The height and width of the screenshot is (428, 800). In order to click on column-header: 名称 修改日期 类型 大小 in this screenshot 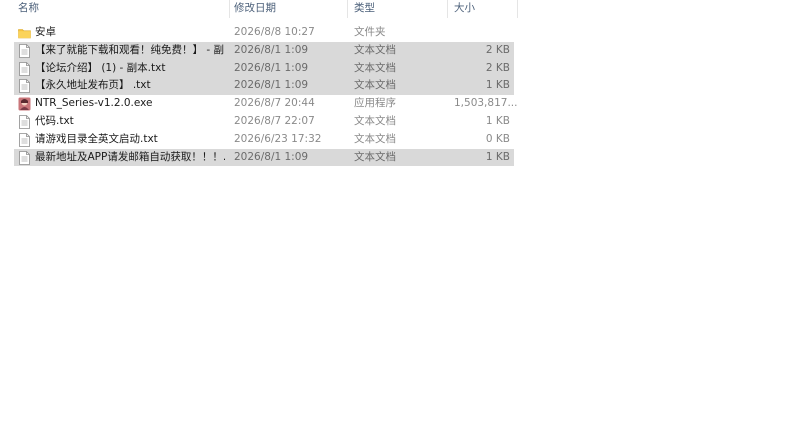, I will do `click(259, 10)`.